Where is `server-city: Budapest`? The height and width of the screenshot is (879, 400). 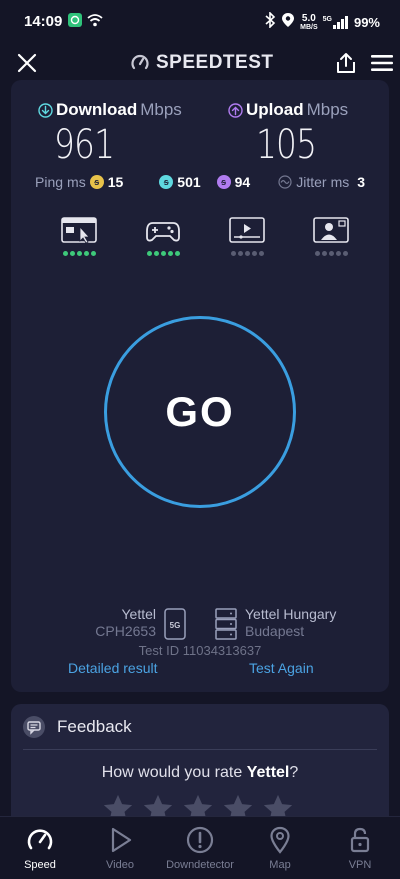
server-city: Budapest is located at coordinates (275, 631).